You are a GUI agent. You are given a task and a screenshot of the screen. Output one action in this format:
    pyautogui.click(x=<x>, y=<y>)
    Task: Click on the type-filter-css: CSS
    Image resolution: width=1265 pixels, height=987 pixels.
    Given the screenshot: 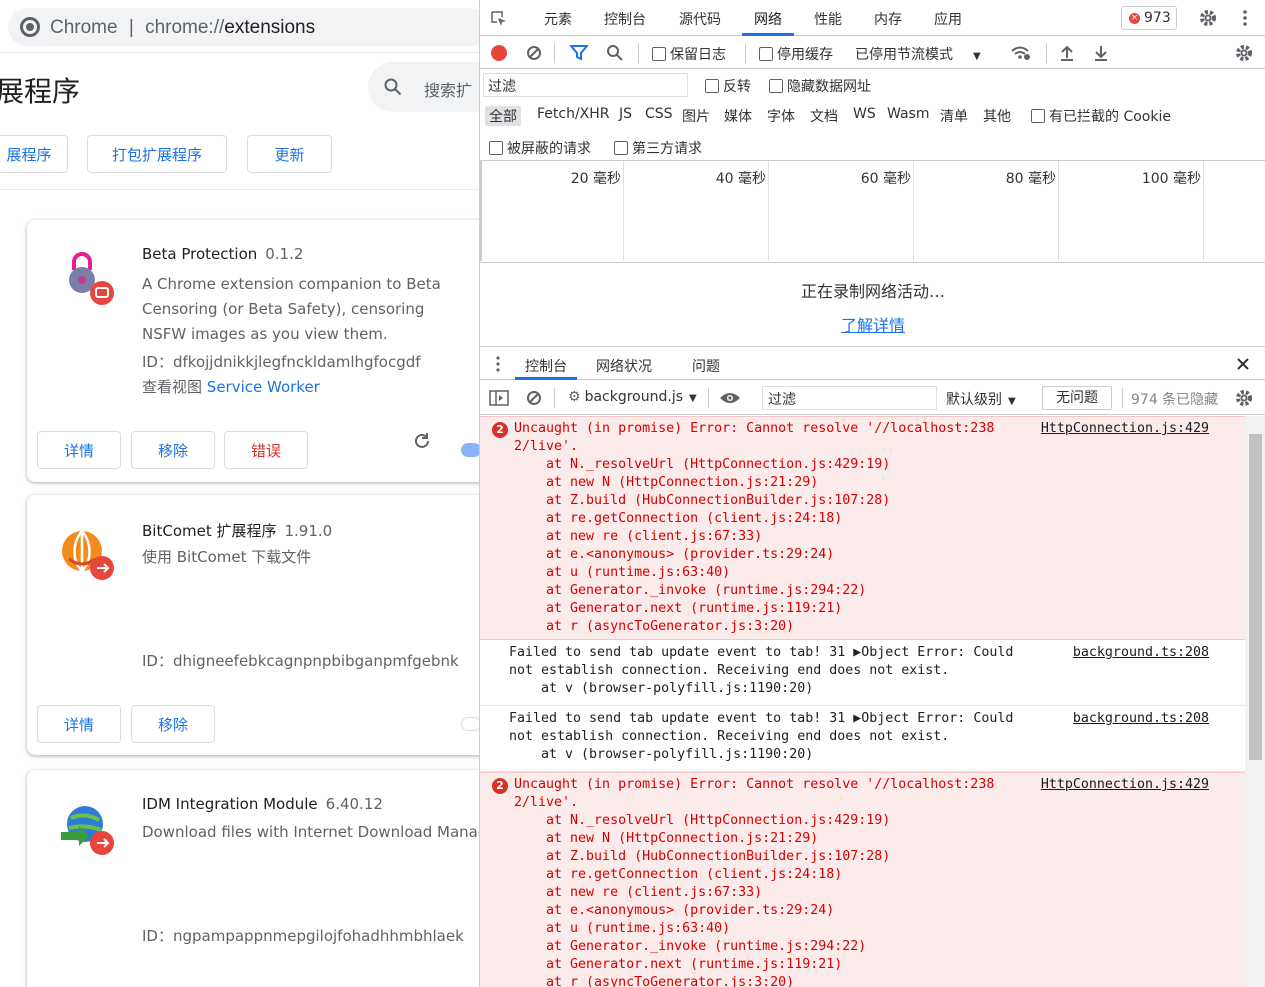 What is the action you would take?
    pyautogui.click(x=659, y=114)
    